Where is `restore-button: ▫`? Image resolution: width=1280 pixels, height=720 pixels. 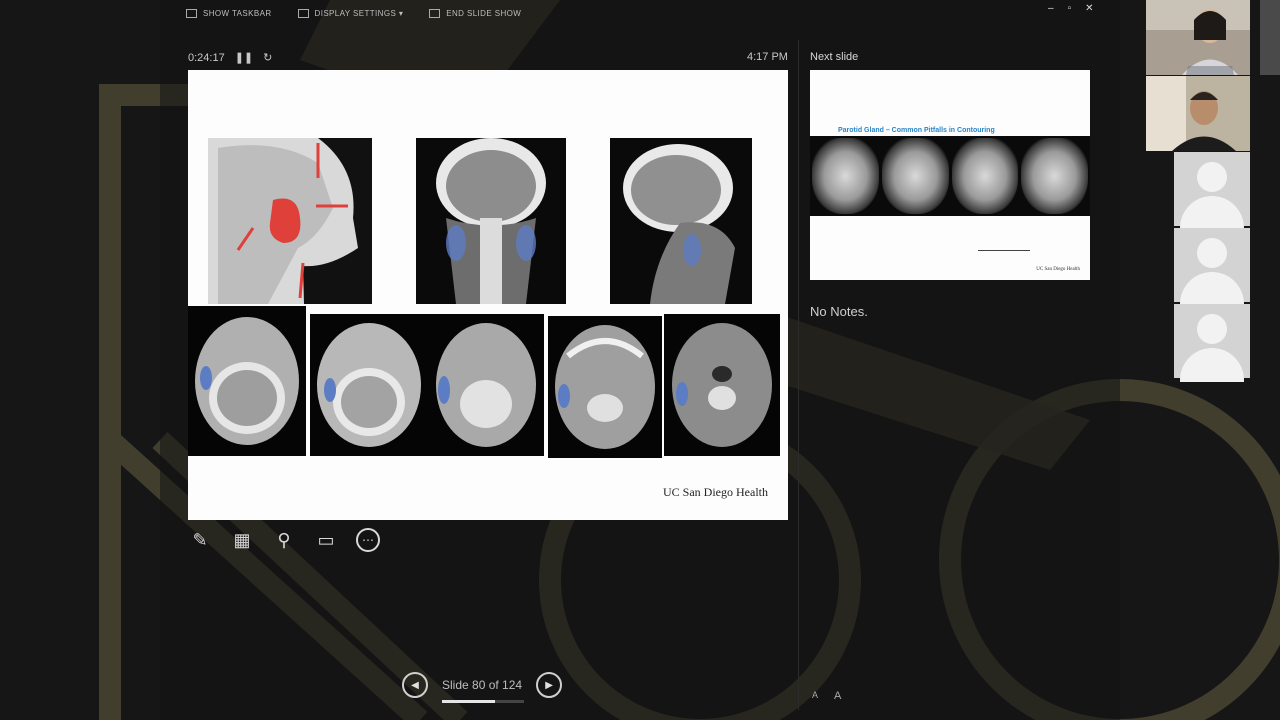
restore-button: ▫ is located at coordinates (1070, 8).